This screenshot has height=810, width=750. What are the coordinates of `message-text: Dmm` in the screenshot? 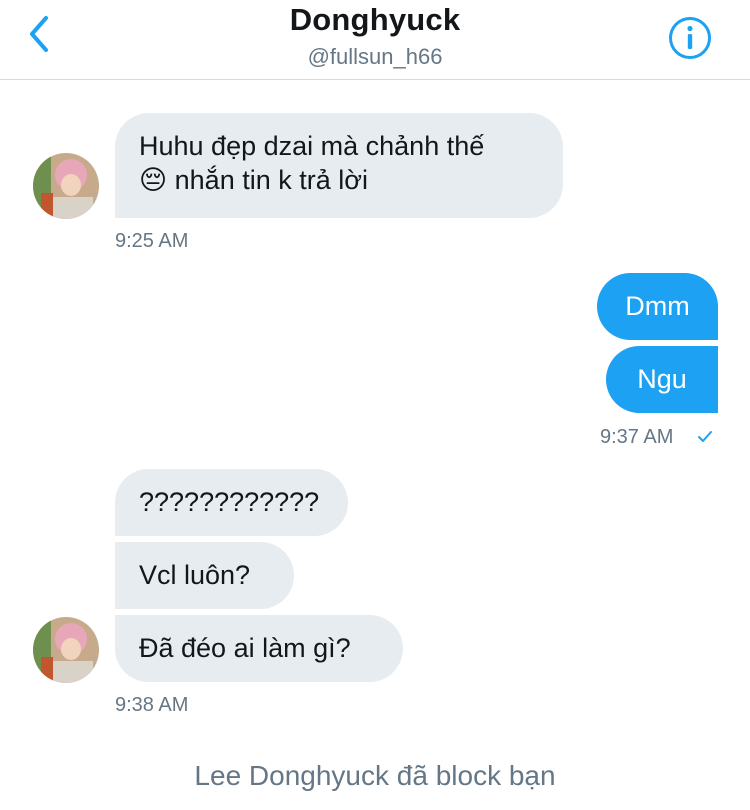 It's located at (657, 306).